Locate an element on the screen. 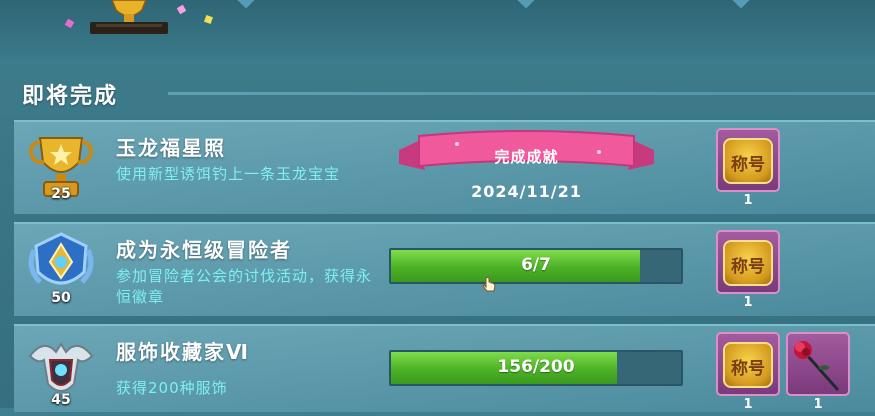  achievement-title: 成为永恒级冒险者 is located at coordinates (204, 250).